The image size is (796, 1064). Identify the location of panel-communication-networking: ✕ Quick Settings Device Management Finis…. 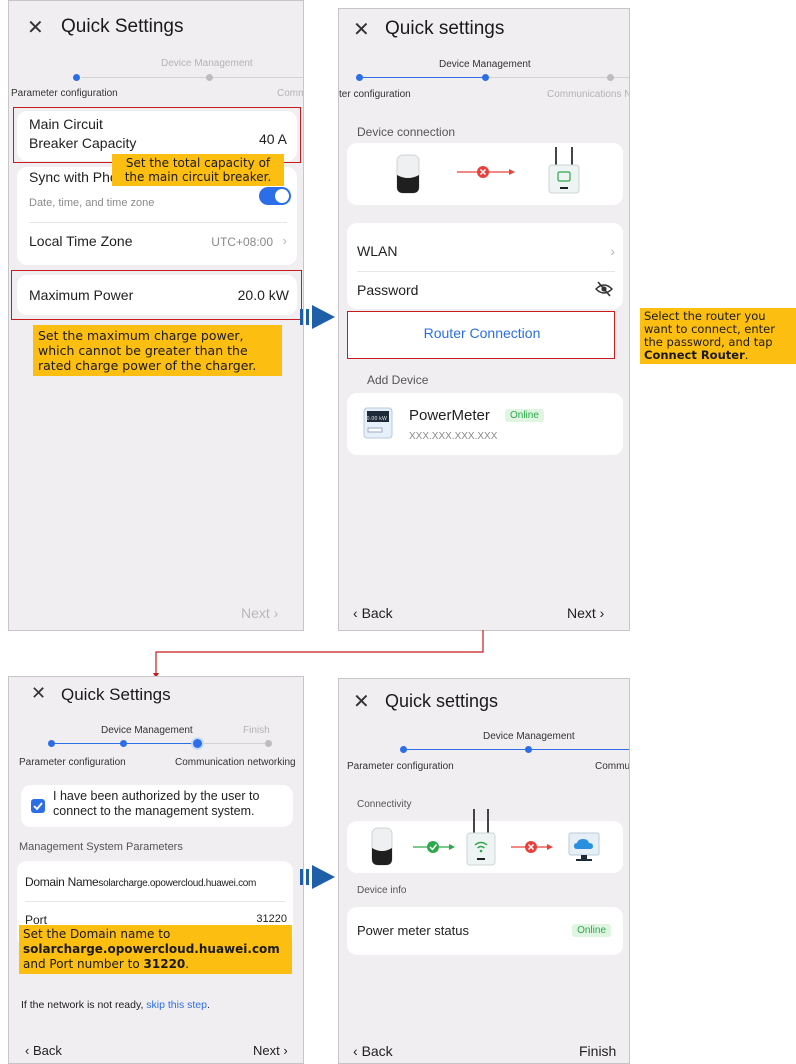
(156, 870).